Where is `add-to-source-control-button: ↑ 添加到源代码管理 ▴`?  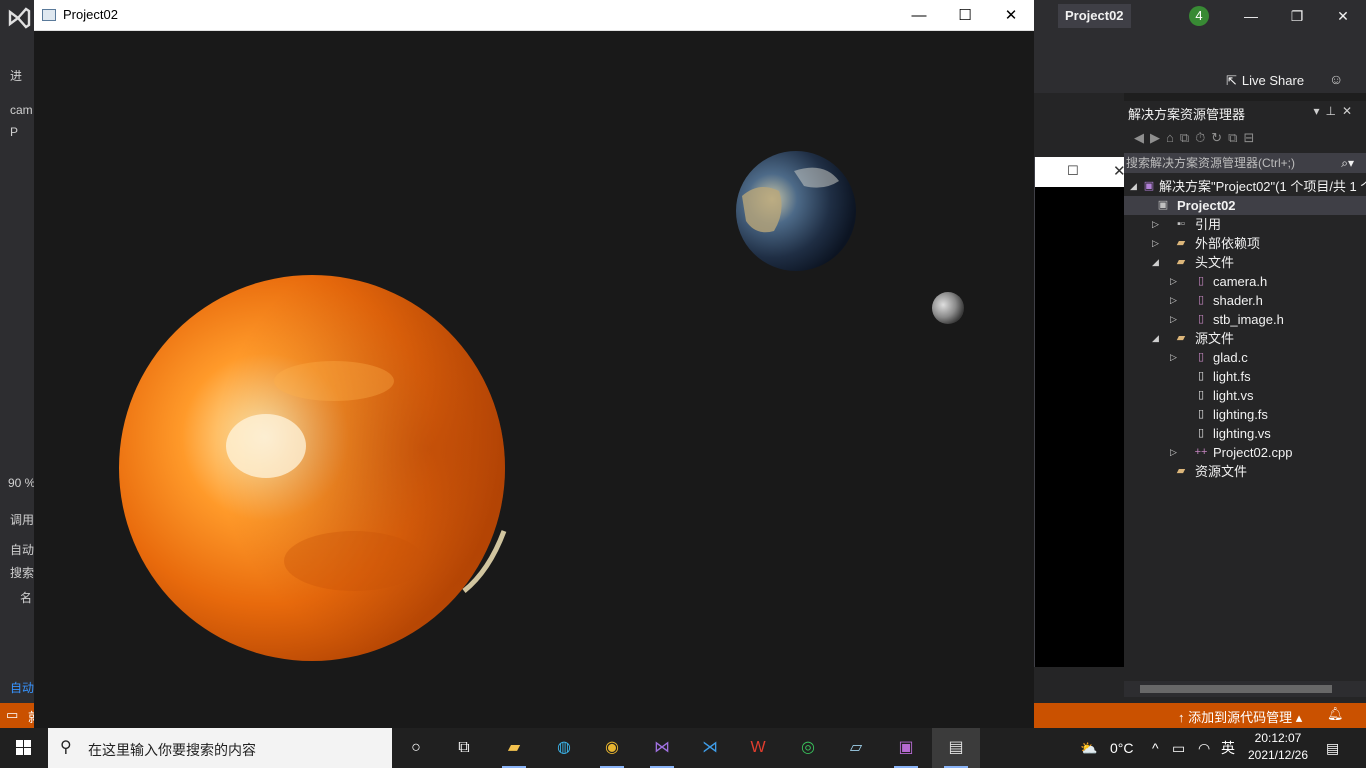
add-to-source-control-button: ↑ 添加到源代码管理 ▴ is located at coordinates (1240, 716).